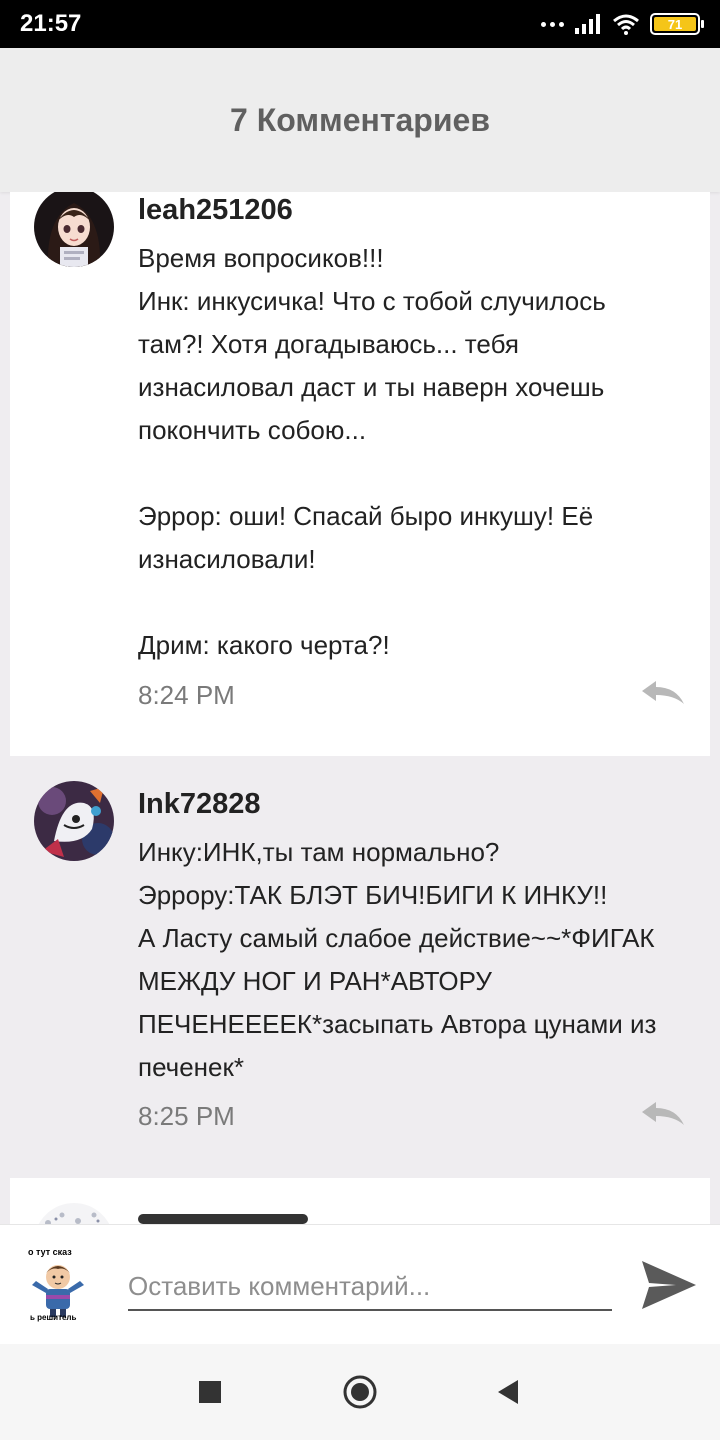 The image size is (720, 1440). Describe the element at coordinates (50, 1252) in the screenshot. I see `avatar-caption-top: о тут сказ` at that location.